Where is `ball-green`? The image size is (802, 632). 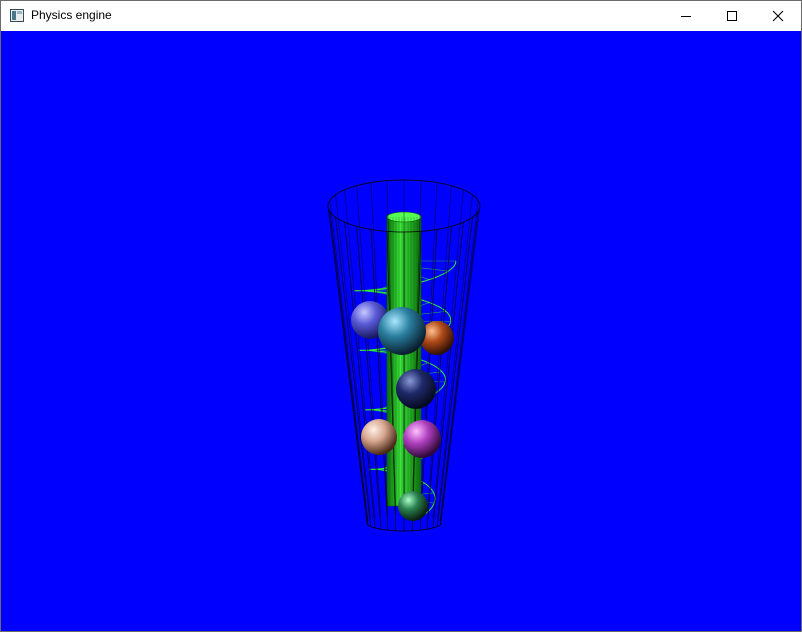
ball-green is located at coordinates (413, 506).